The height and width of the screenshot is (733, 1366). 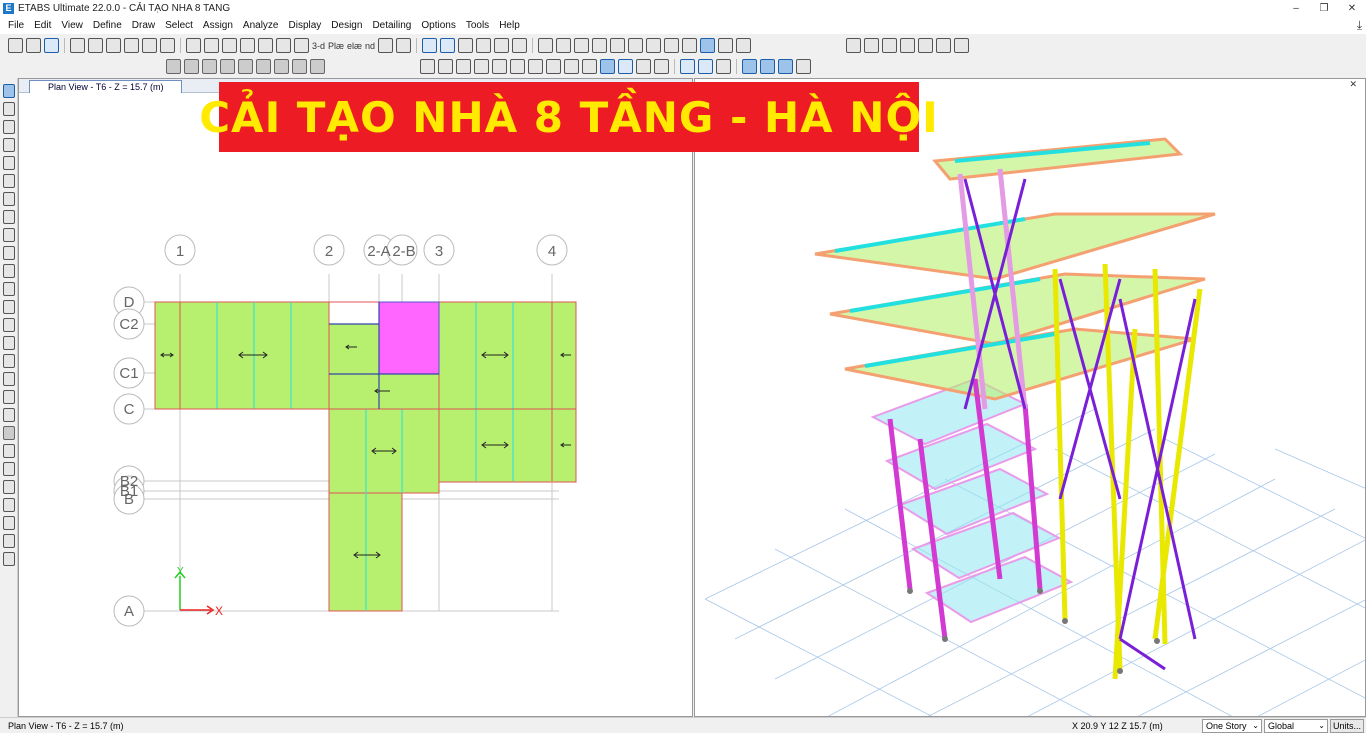 I want to click on draw-columns-icon, so click(x=600, y=45).